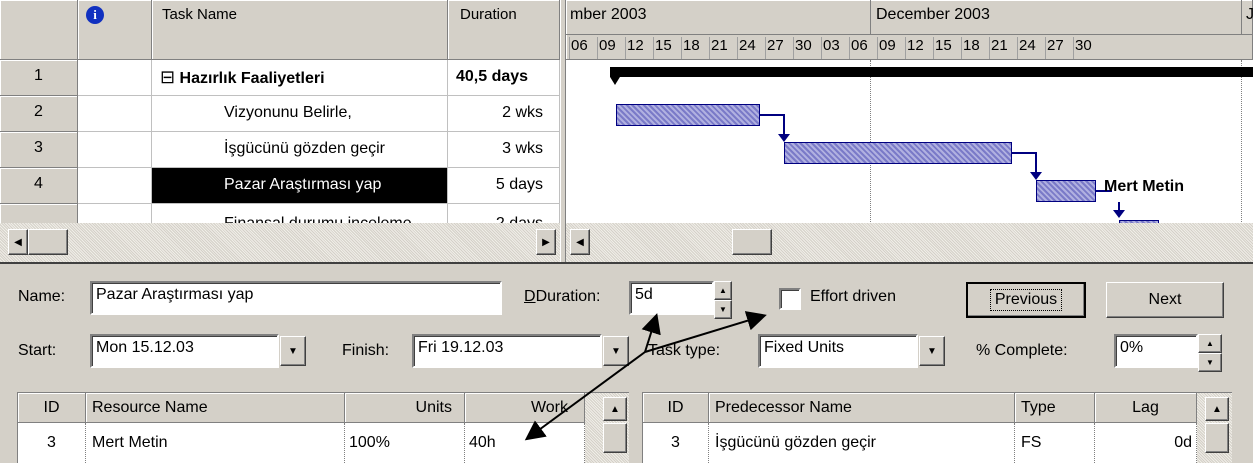  What do you see at coordinates (909, 242) in the screenshot?
I see `gantt-horizontal-scrollbar: ◀` at bounding box center [909, 242].